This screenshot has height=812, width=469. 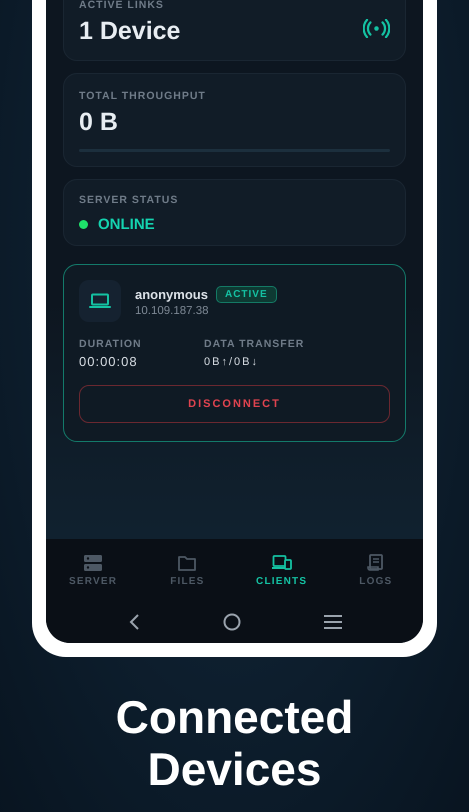 What do you see at coordinates (234, 404) in the screenshot?
I see `disconnect-button: DISCONNECT` at bounding box center [234, 404].